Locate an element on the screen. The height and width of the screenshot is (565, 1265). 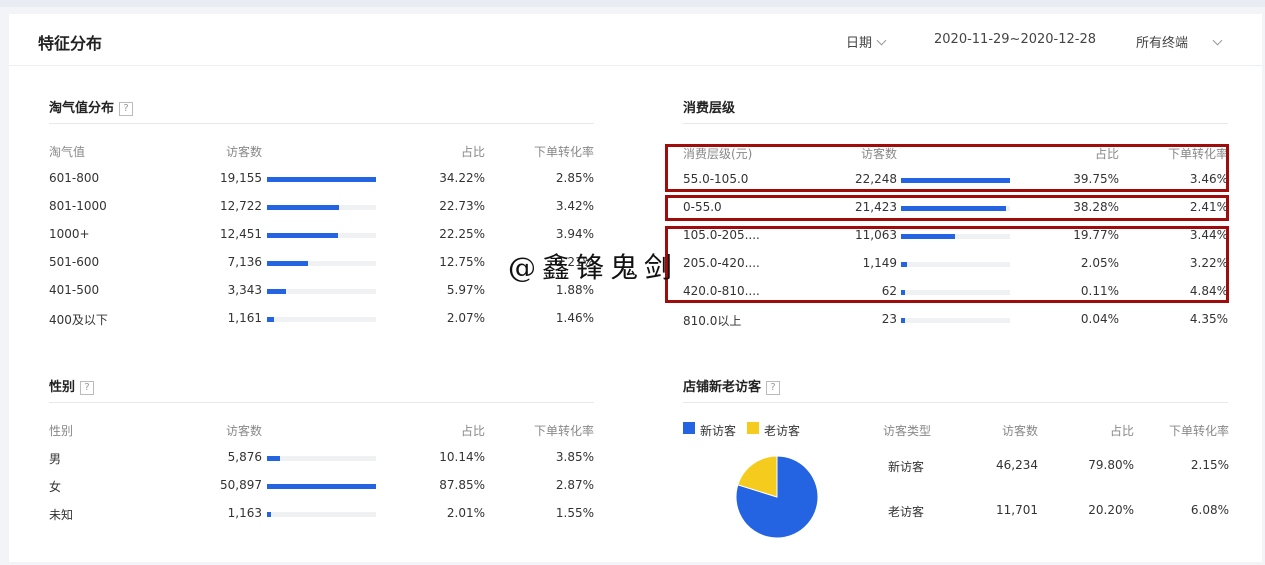
page-title: 特征分布 is located at coordinates (70, 43).